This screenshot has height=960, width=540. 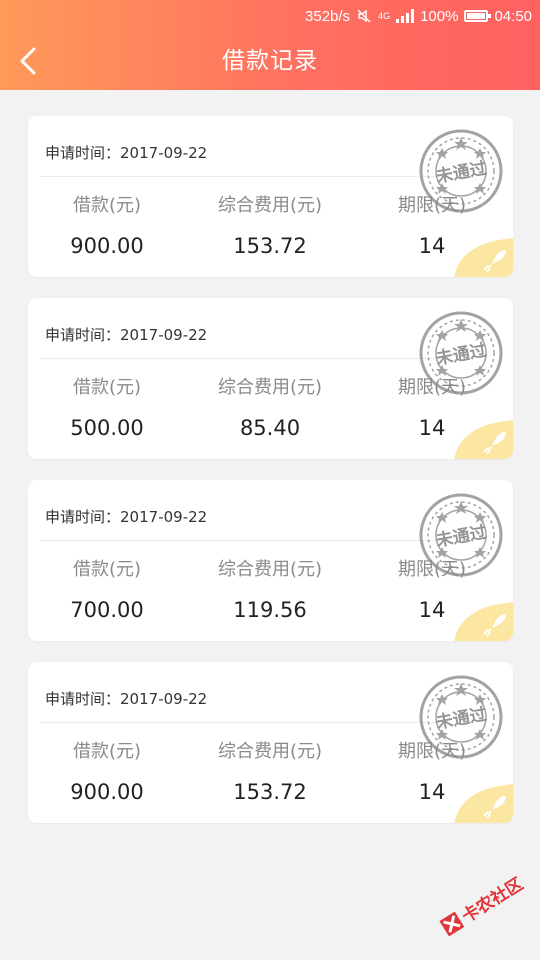 What do you see at coordinates (384, 16) in the screenshot?
I see `network-type: 4G` at bounding box center [384, 16].